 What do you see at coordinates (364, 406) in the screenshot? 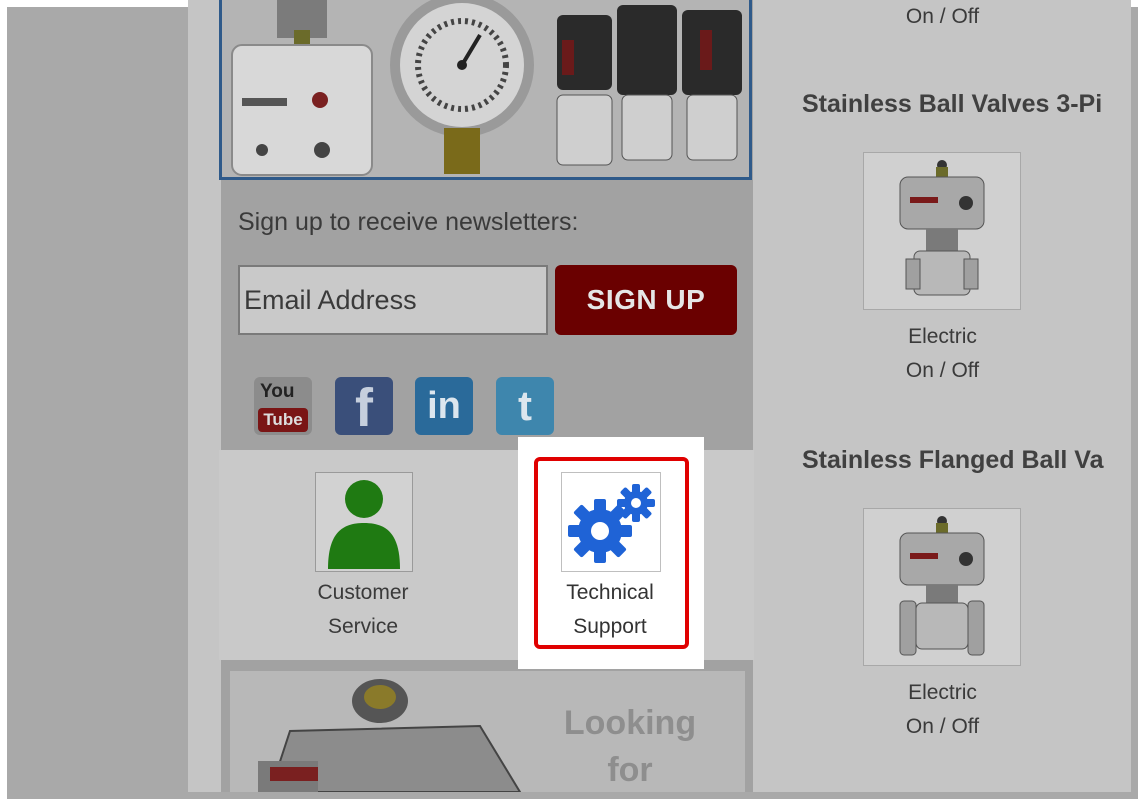
I see `facebook-icon: f` at bounding box center [364, 406].